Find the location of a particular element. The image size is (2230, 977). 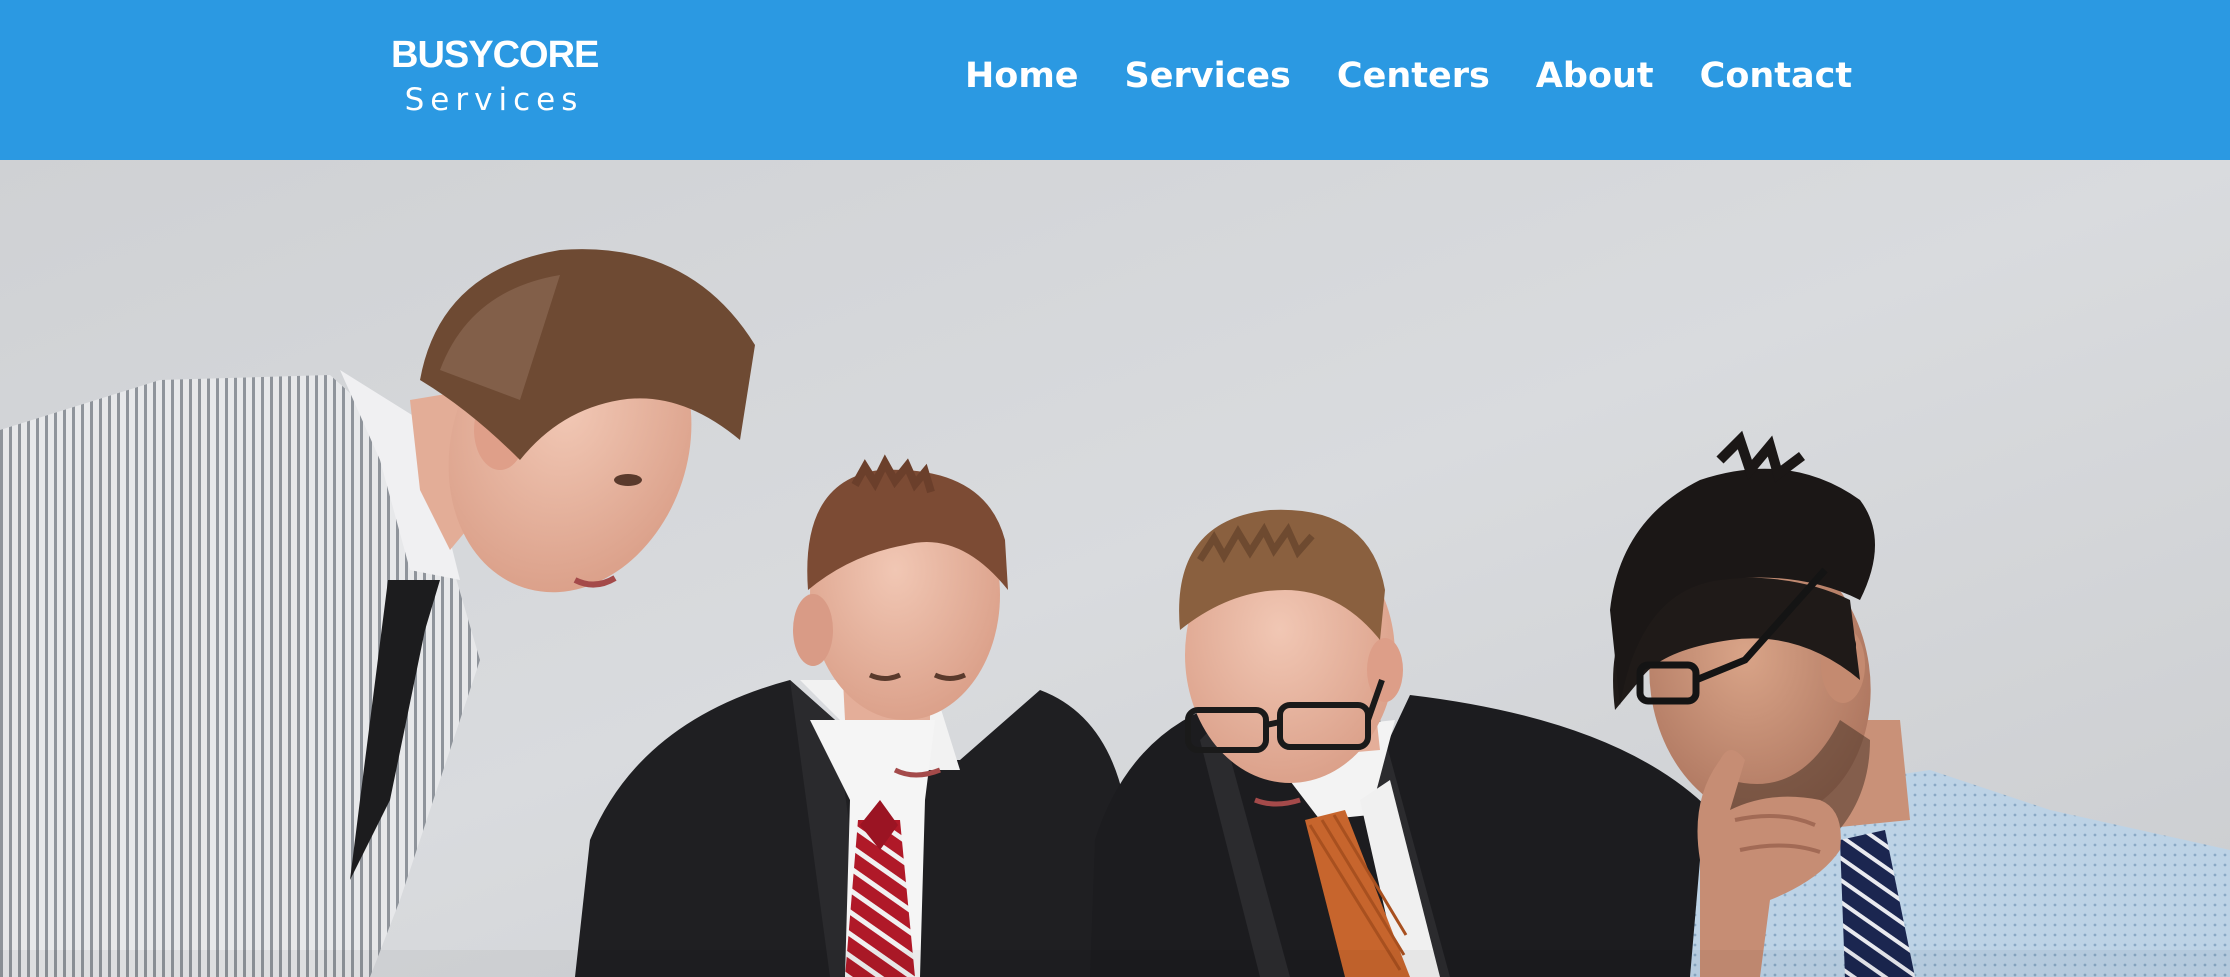

nav-contact-link: Contact is located at coordinates (1776, 76).